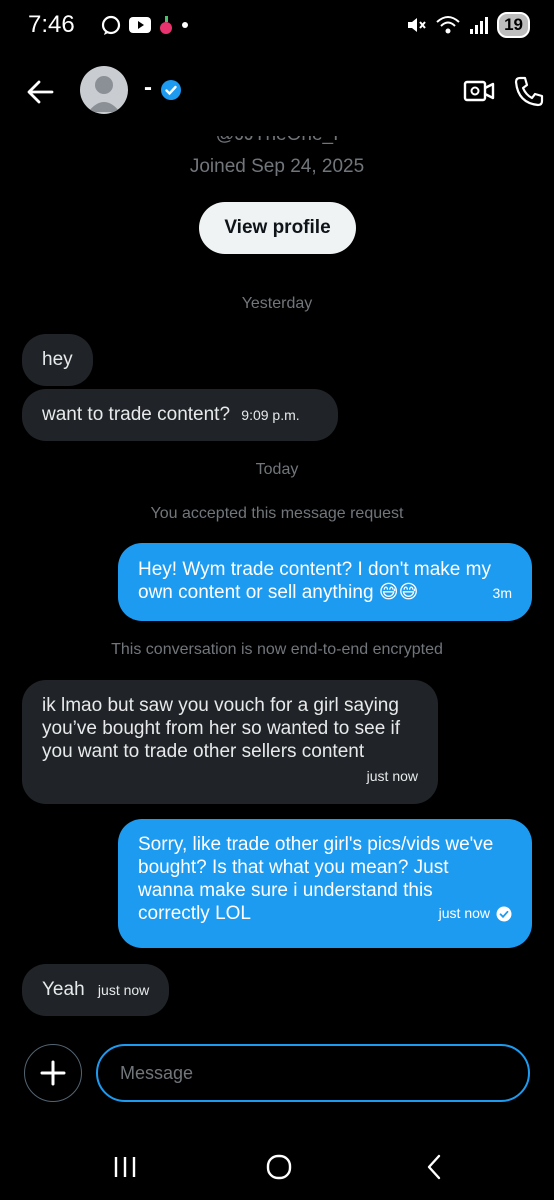 This screenshot has width=554, height=1200. Describe the element at coordinates (502, 593) in the screenshot. I see `message-timestamp: 3m` at that location.